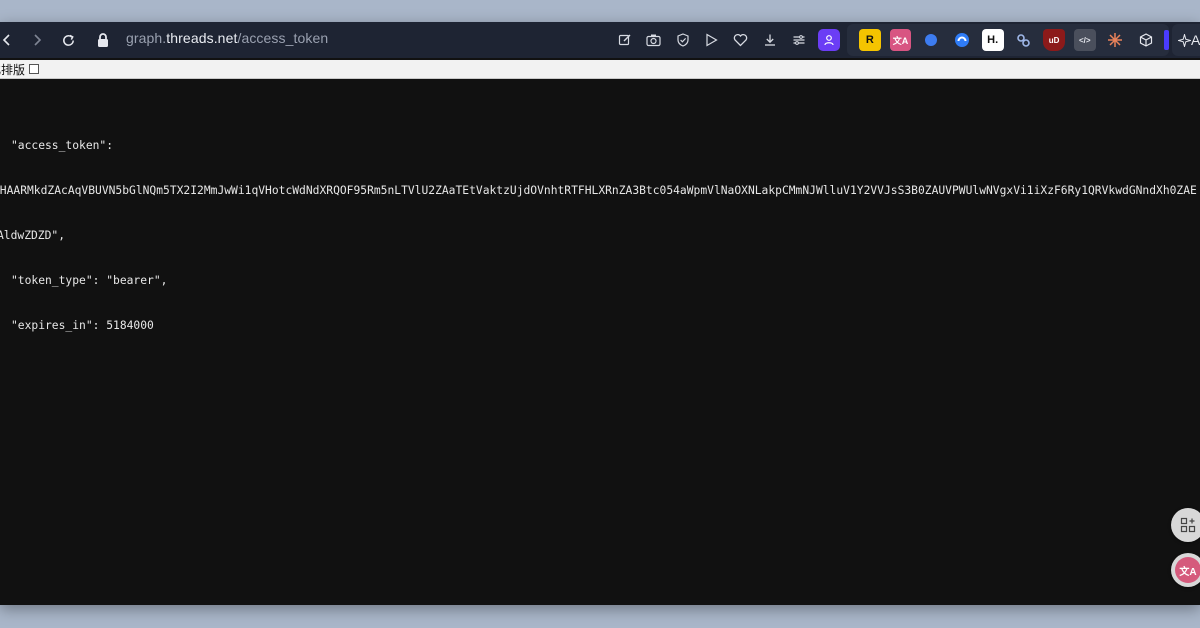  Describe the element at coordinates (600, 69) in the screenshot. I see `pretty-print-bar: 化排版` at that location.